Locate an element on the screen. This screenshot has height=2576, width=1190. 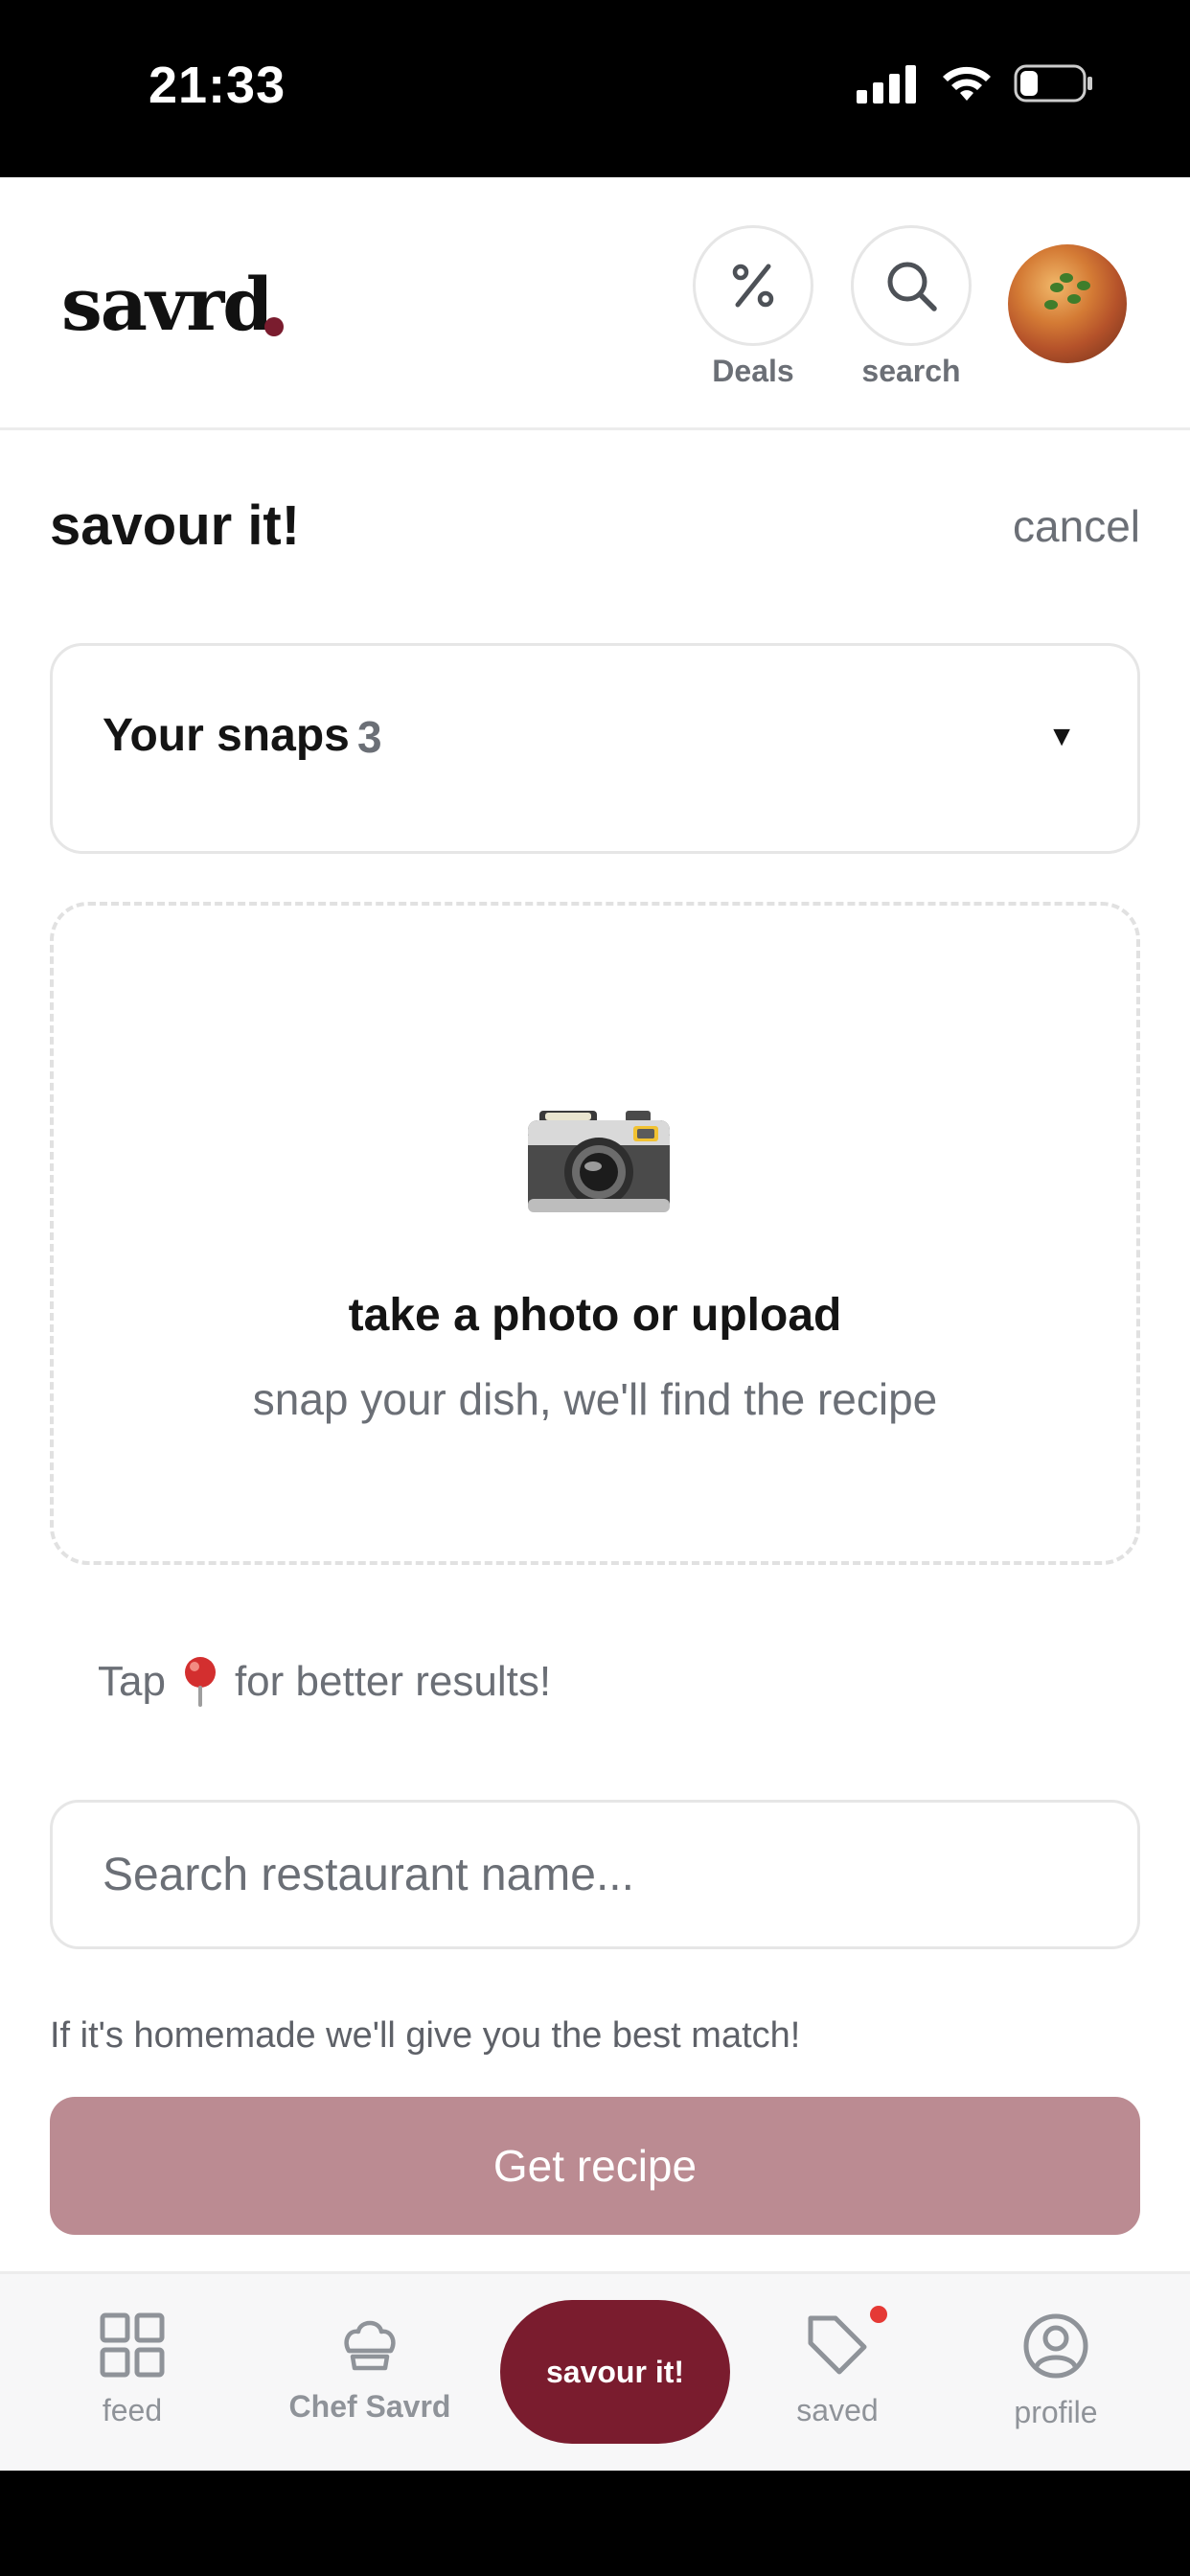
search-icon is located at coordinates (912, 286).